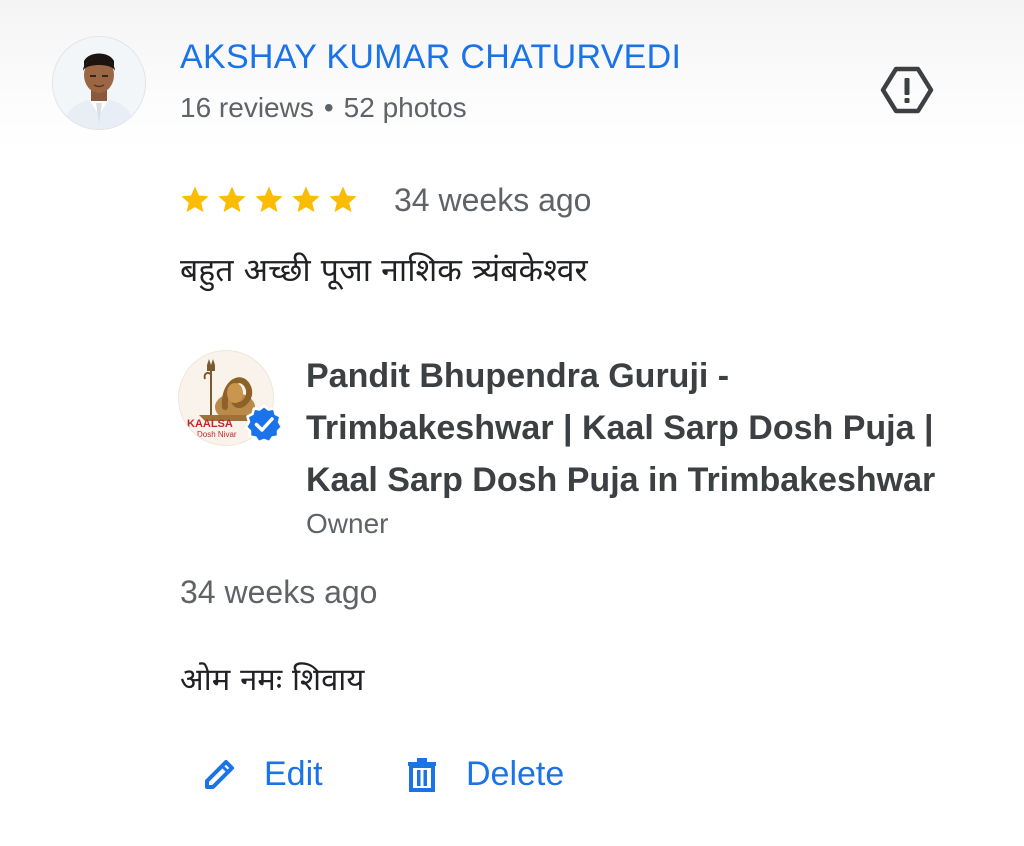  I want to click on owner-logo-subtext: Dosh Nivar, so click(217, 434).